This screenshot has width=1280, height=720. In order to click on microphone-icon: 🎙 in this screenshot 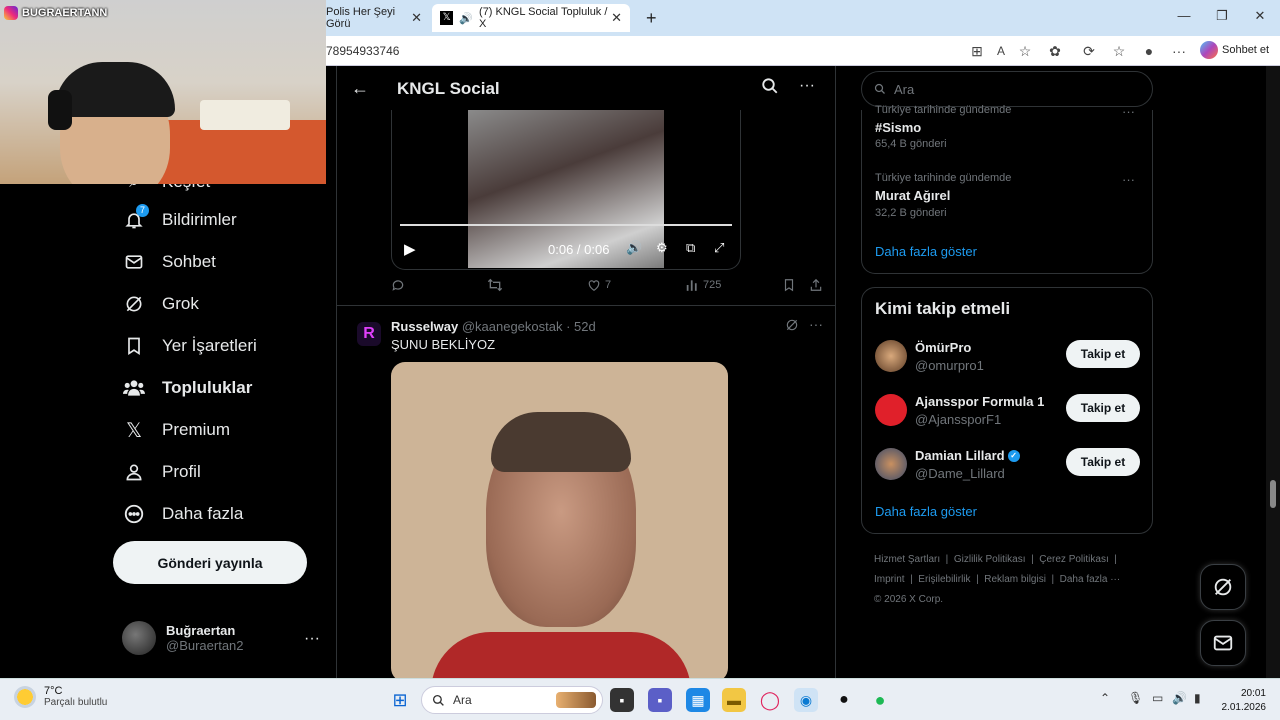, I will do `click(1135, 698)`.